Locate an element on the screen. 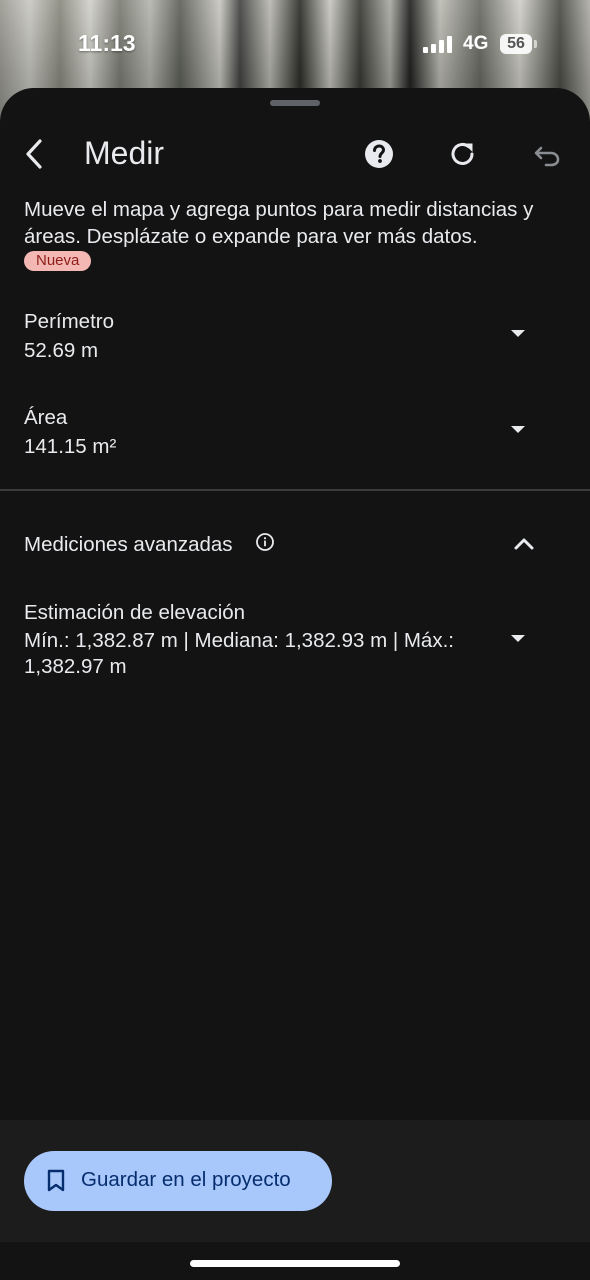 This screenshot has height=1280, width=590. refresh-icon is located at coordinates (463, 154).